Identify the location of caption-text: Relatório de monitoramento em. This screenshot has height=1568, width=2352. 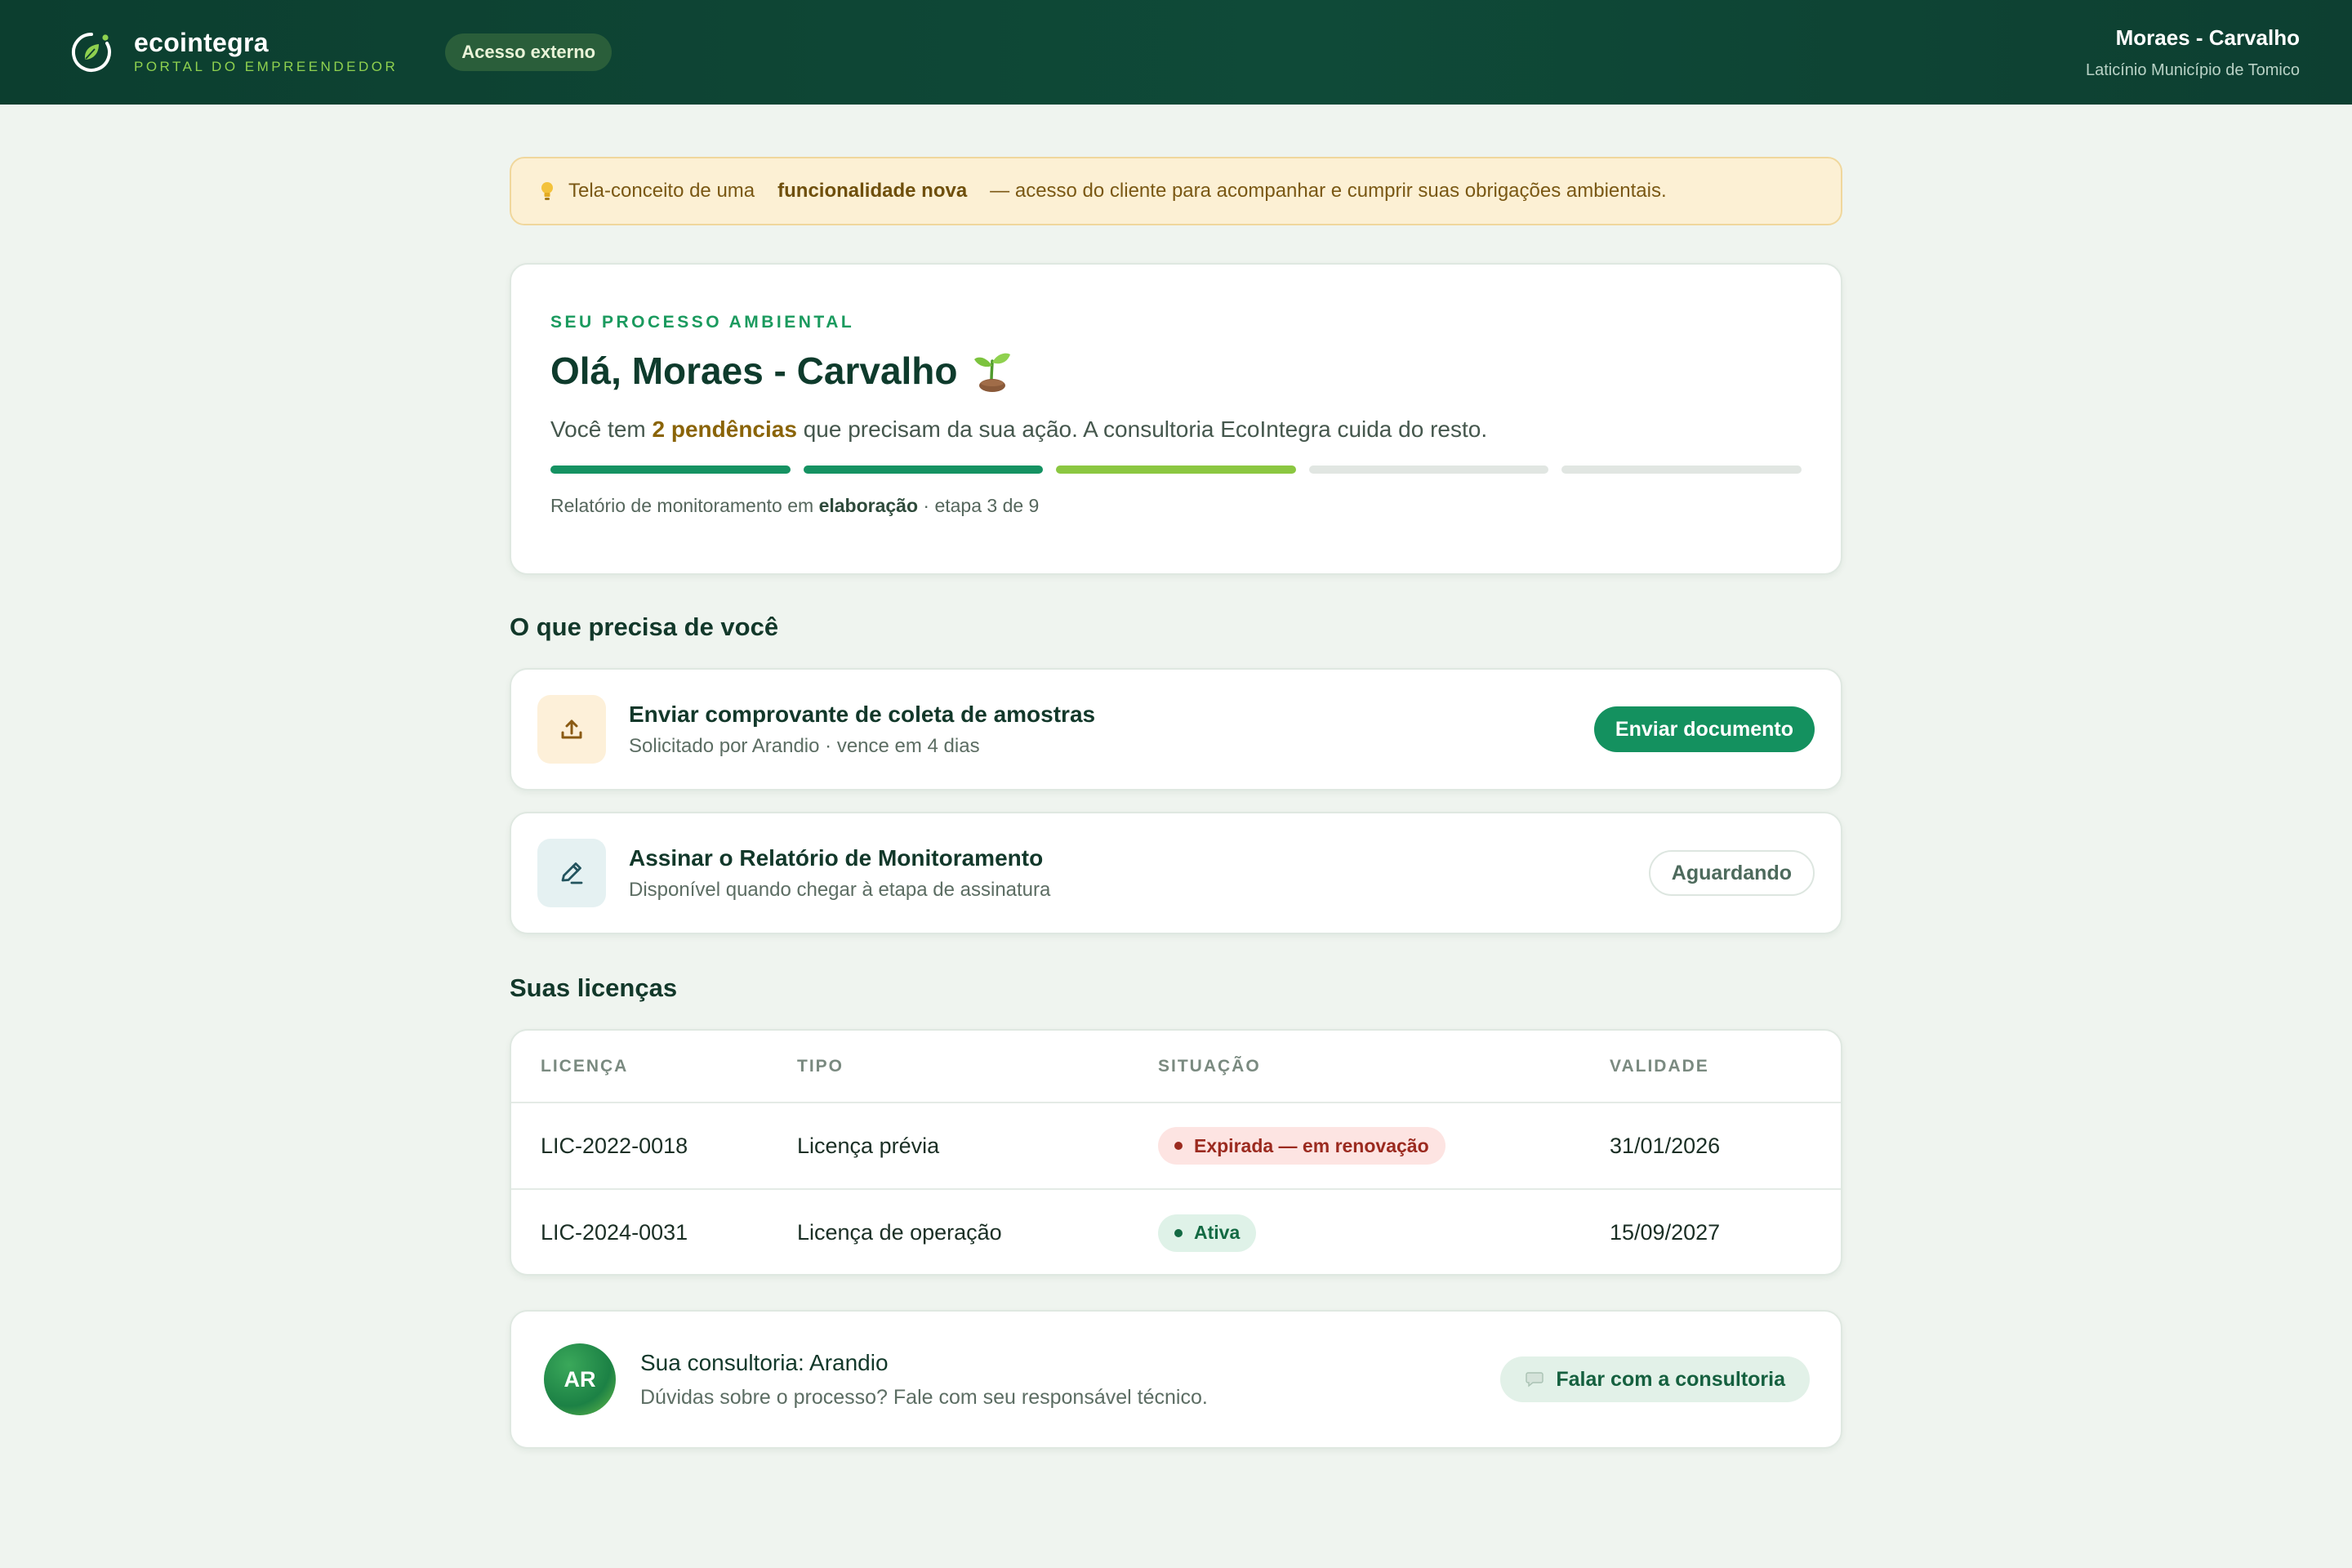
(682, 505).